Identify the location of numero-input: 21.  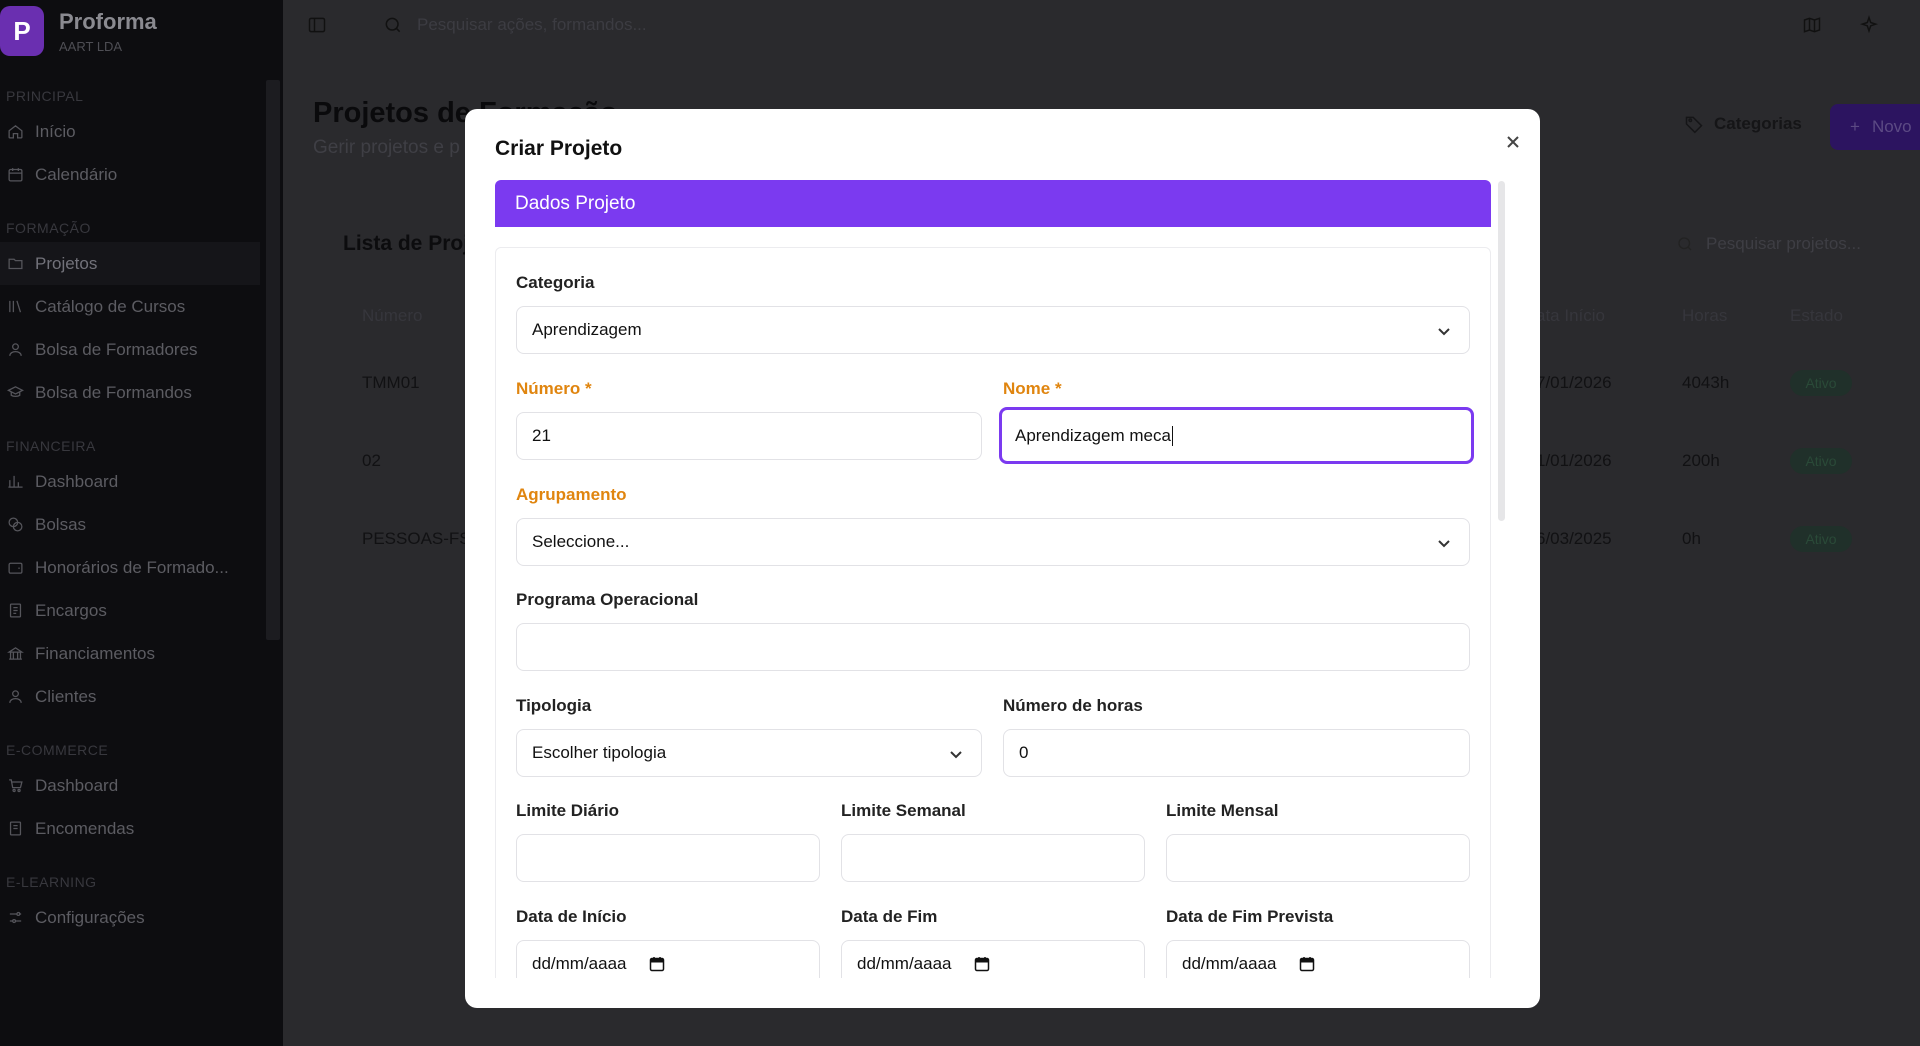
(749, 436).